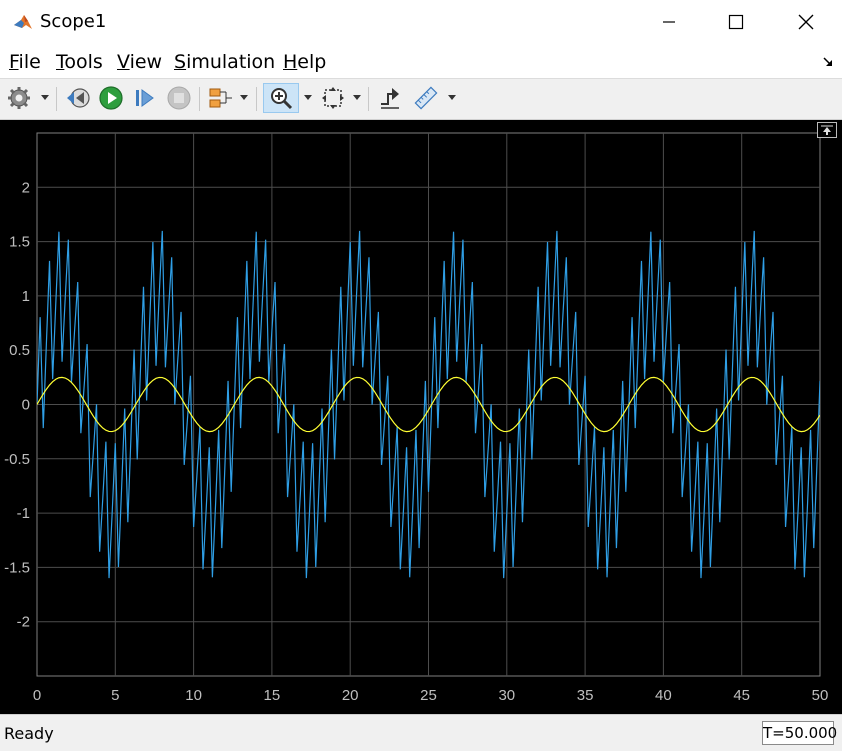 The image size is (842, 751). Describe the element at coordinates (428, 695) in the screenshot. I see `x-tick-label: 25` at that location.